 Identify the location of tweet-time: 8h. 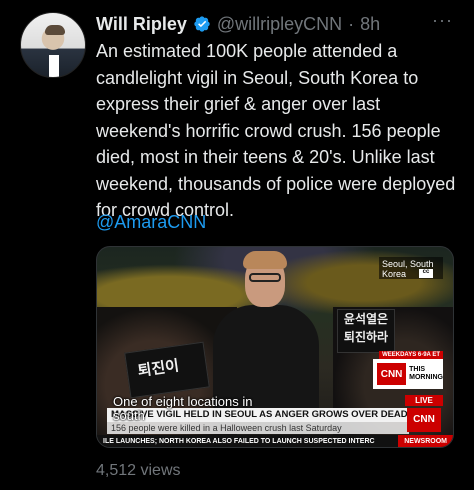
(370, 24).